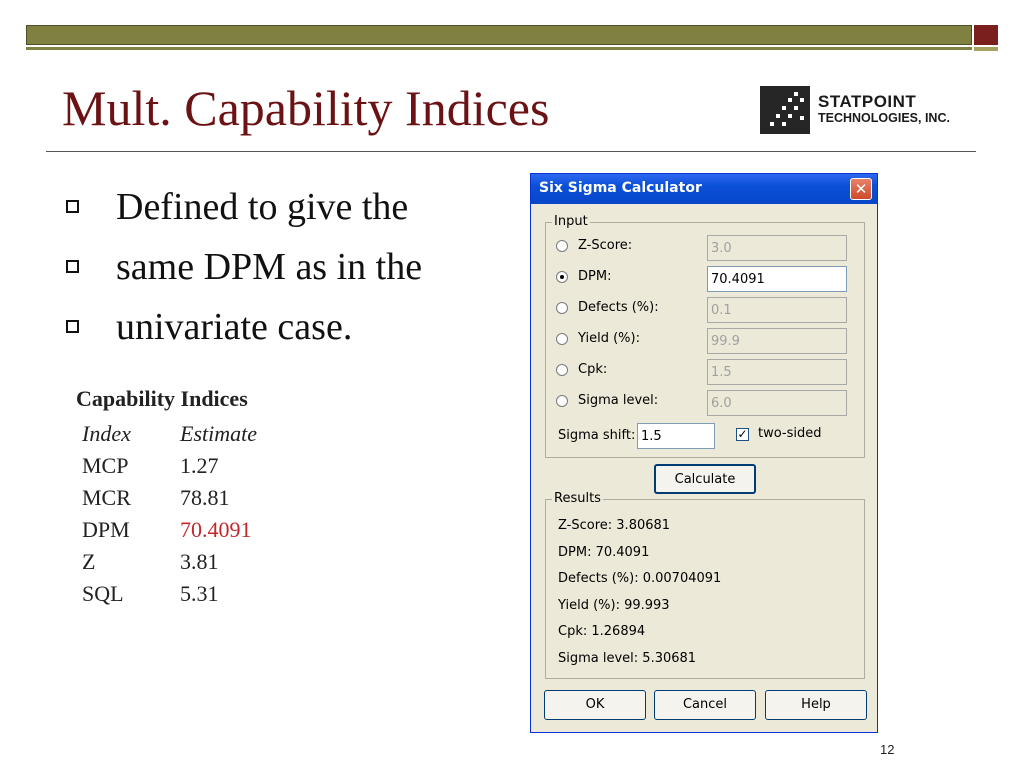 This screenshot has width=1024, height=768. Describe the element at coordinates (604, 552) in the screenshot. I see `result-dpm: DPM: 70.4091` at that location.